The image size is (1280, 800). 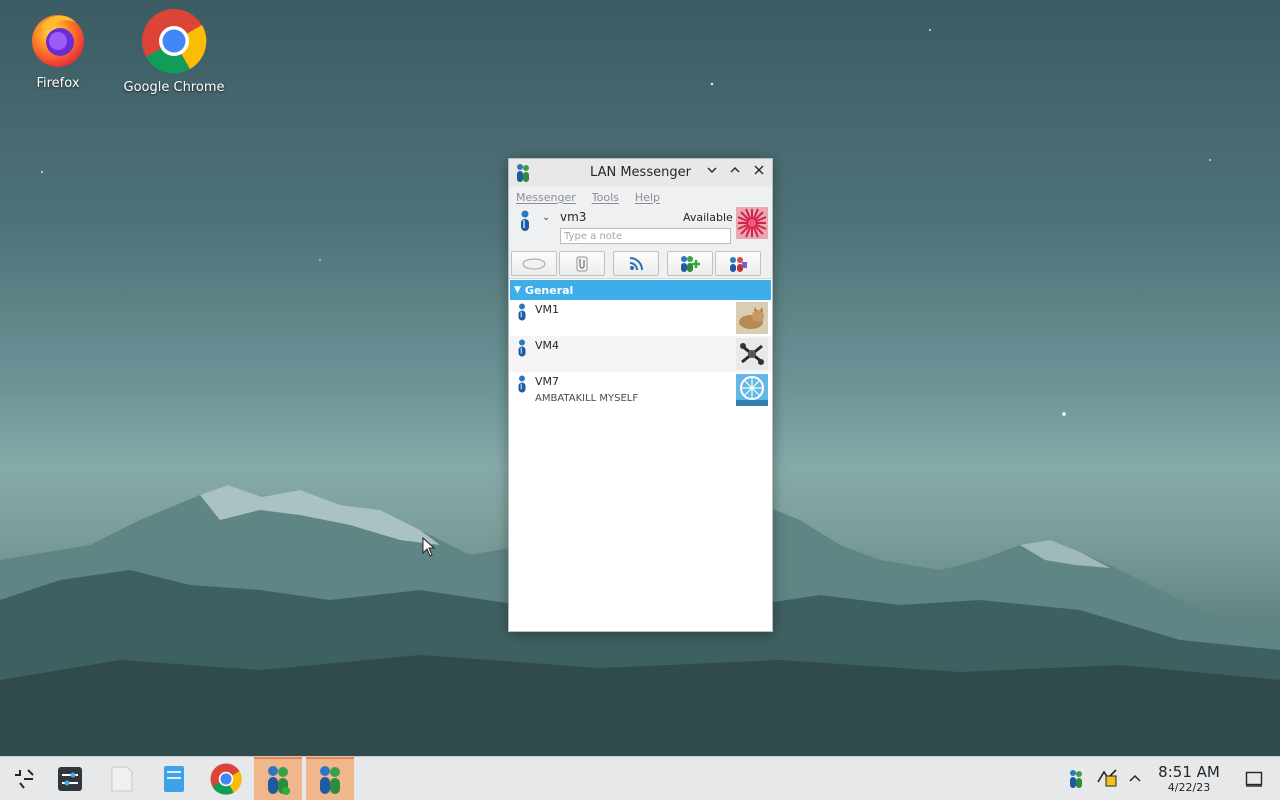 I want to click on digital-clock: 8:51 AM 4/22/23, so click(x=1189, y=779).